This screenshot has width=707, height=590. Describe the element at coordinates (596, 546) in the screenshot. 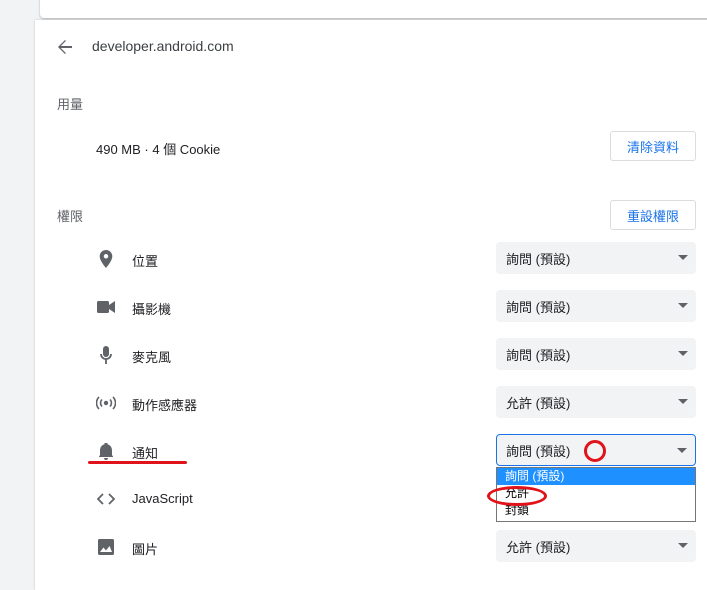

I see `images-select: 允許 (預設)` at that location.